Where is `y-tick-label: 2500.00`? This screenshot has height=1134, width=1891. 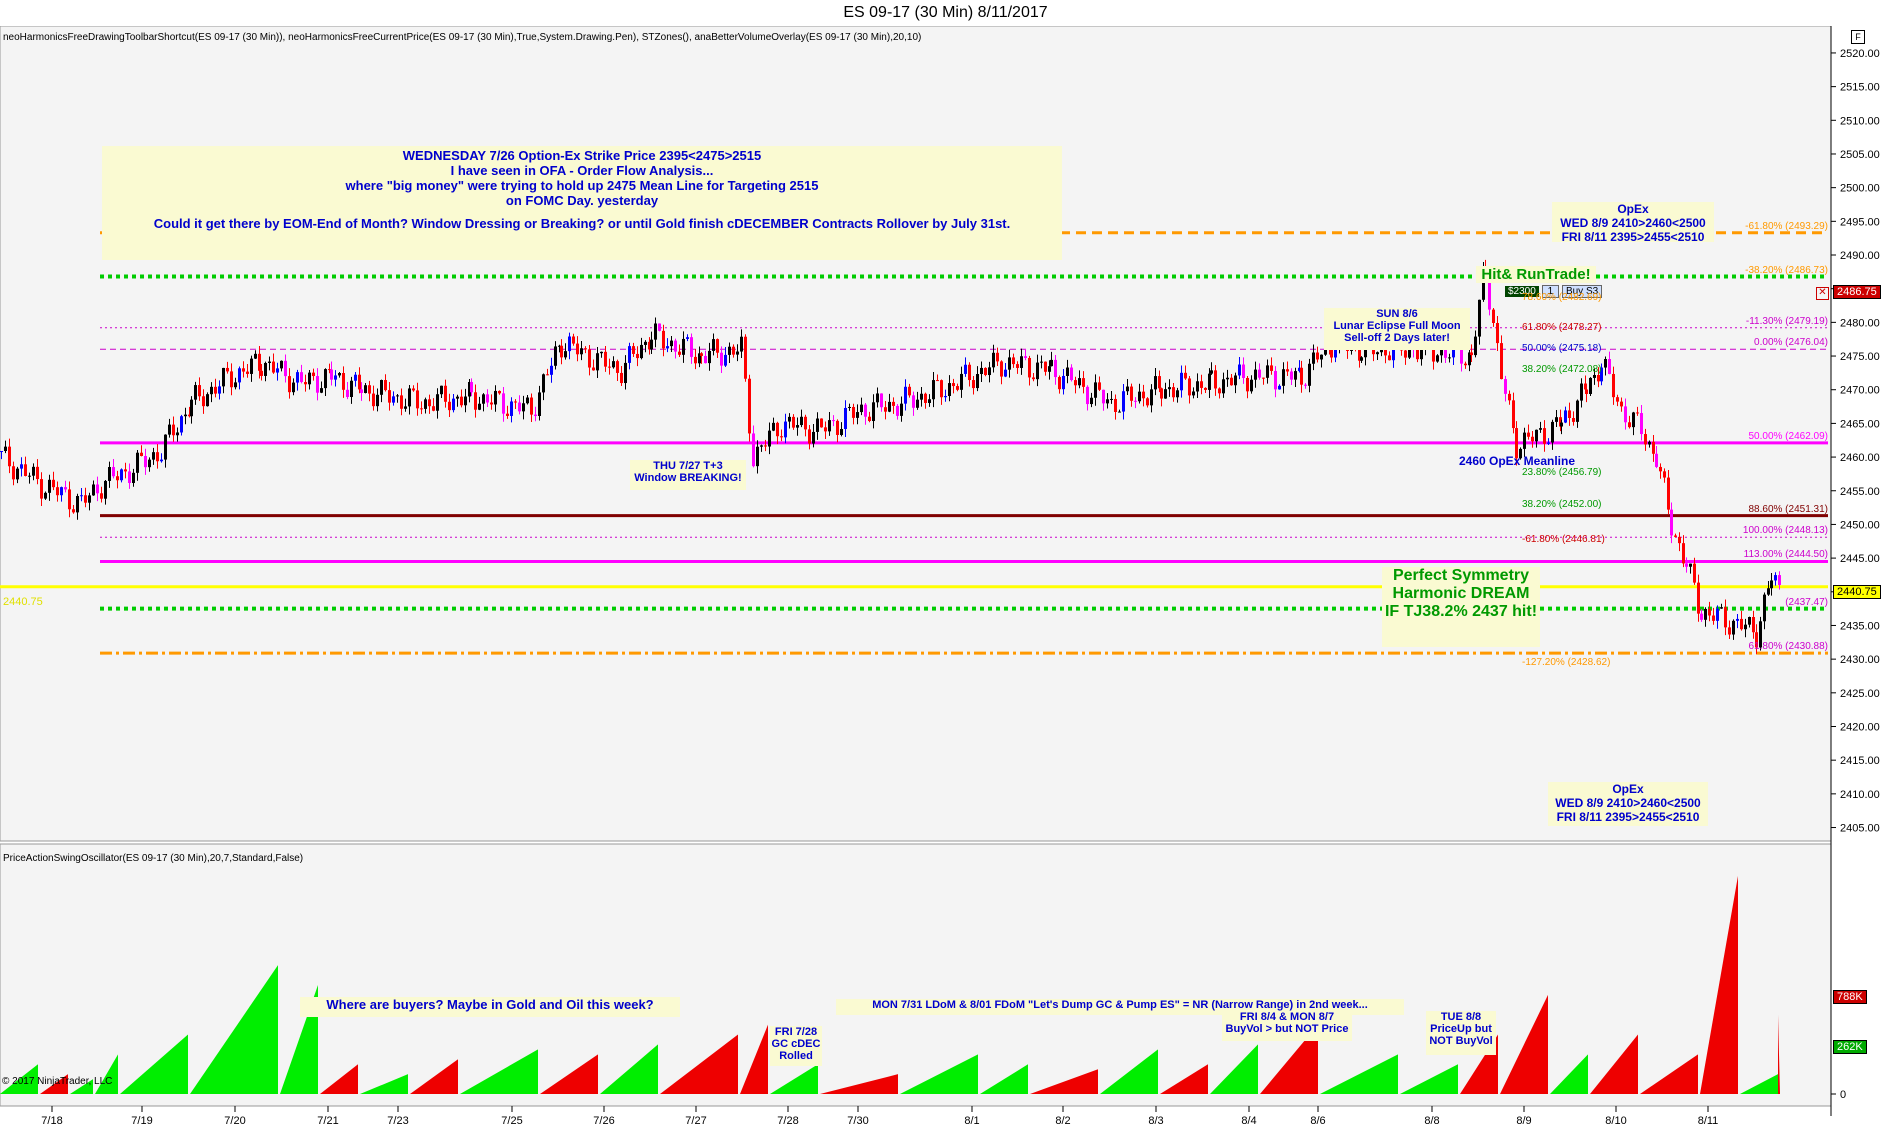 y-tick-label: 2500.00 is located at coordinates (1860, 189).